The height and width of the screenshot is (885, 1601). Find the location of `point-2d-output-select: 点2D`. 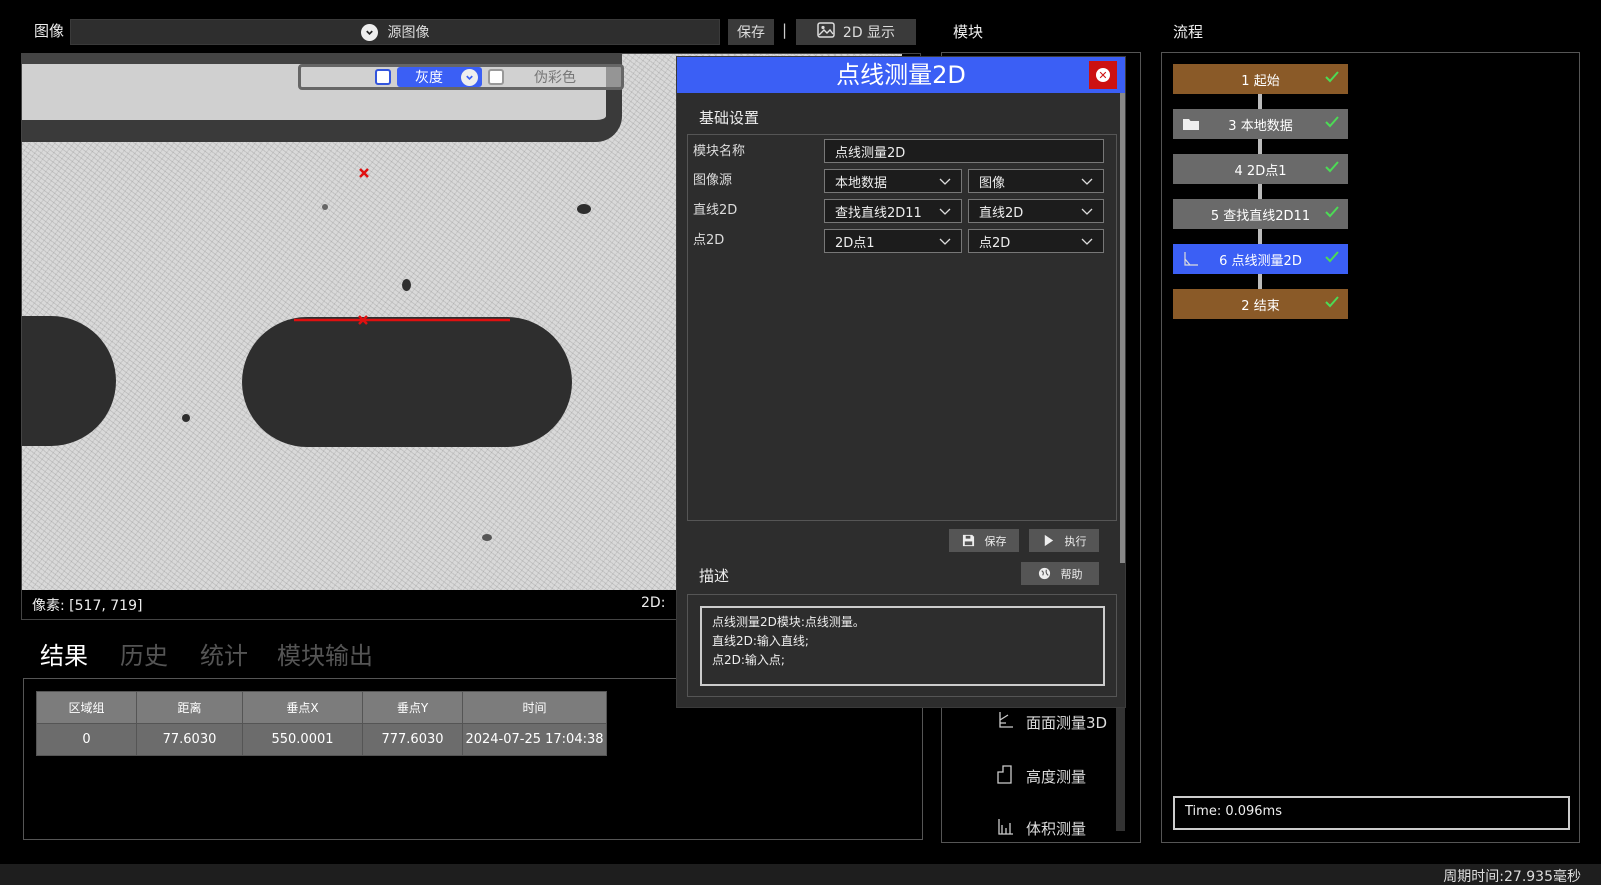

point-2d-output-select: 点2D is located at coordinates (1036, 241).